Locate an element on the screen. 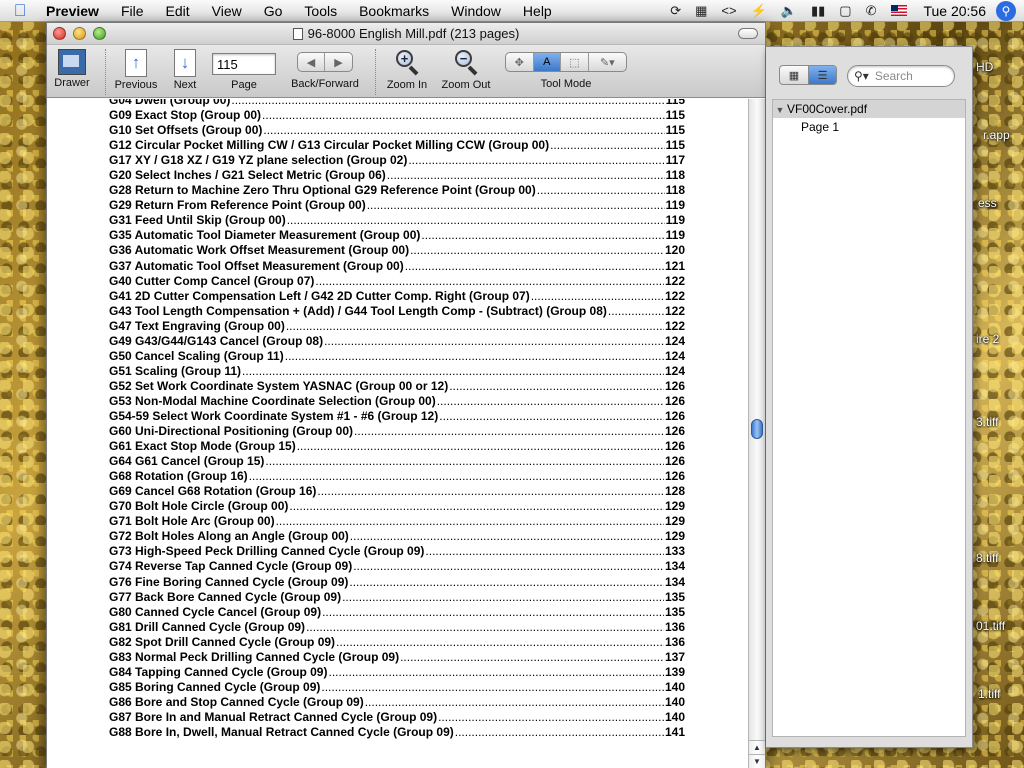 This screenshot has height=768, width=1024. desktop-label: ess is located at coordinates (987, 203).